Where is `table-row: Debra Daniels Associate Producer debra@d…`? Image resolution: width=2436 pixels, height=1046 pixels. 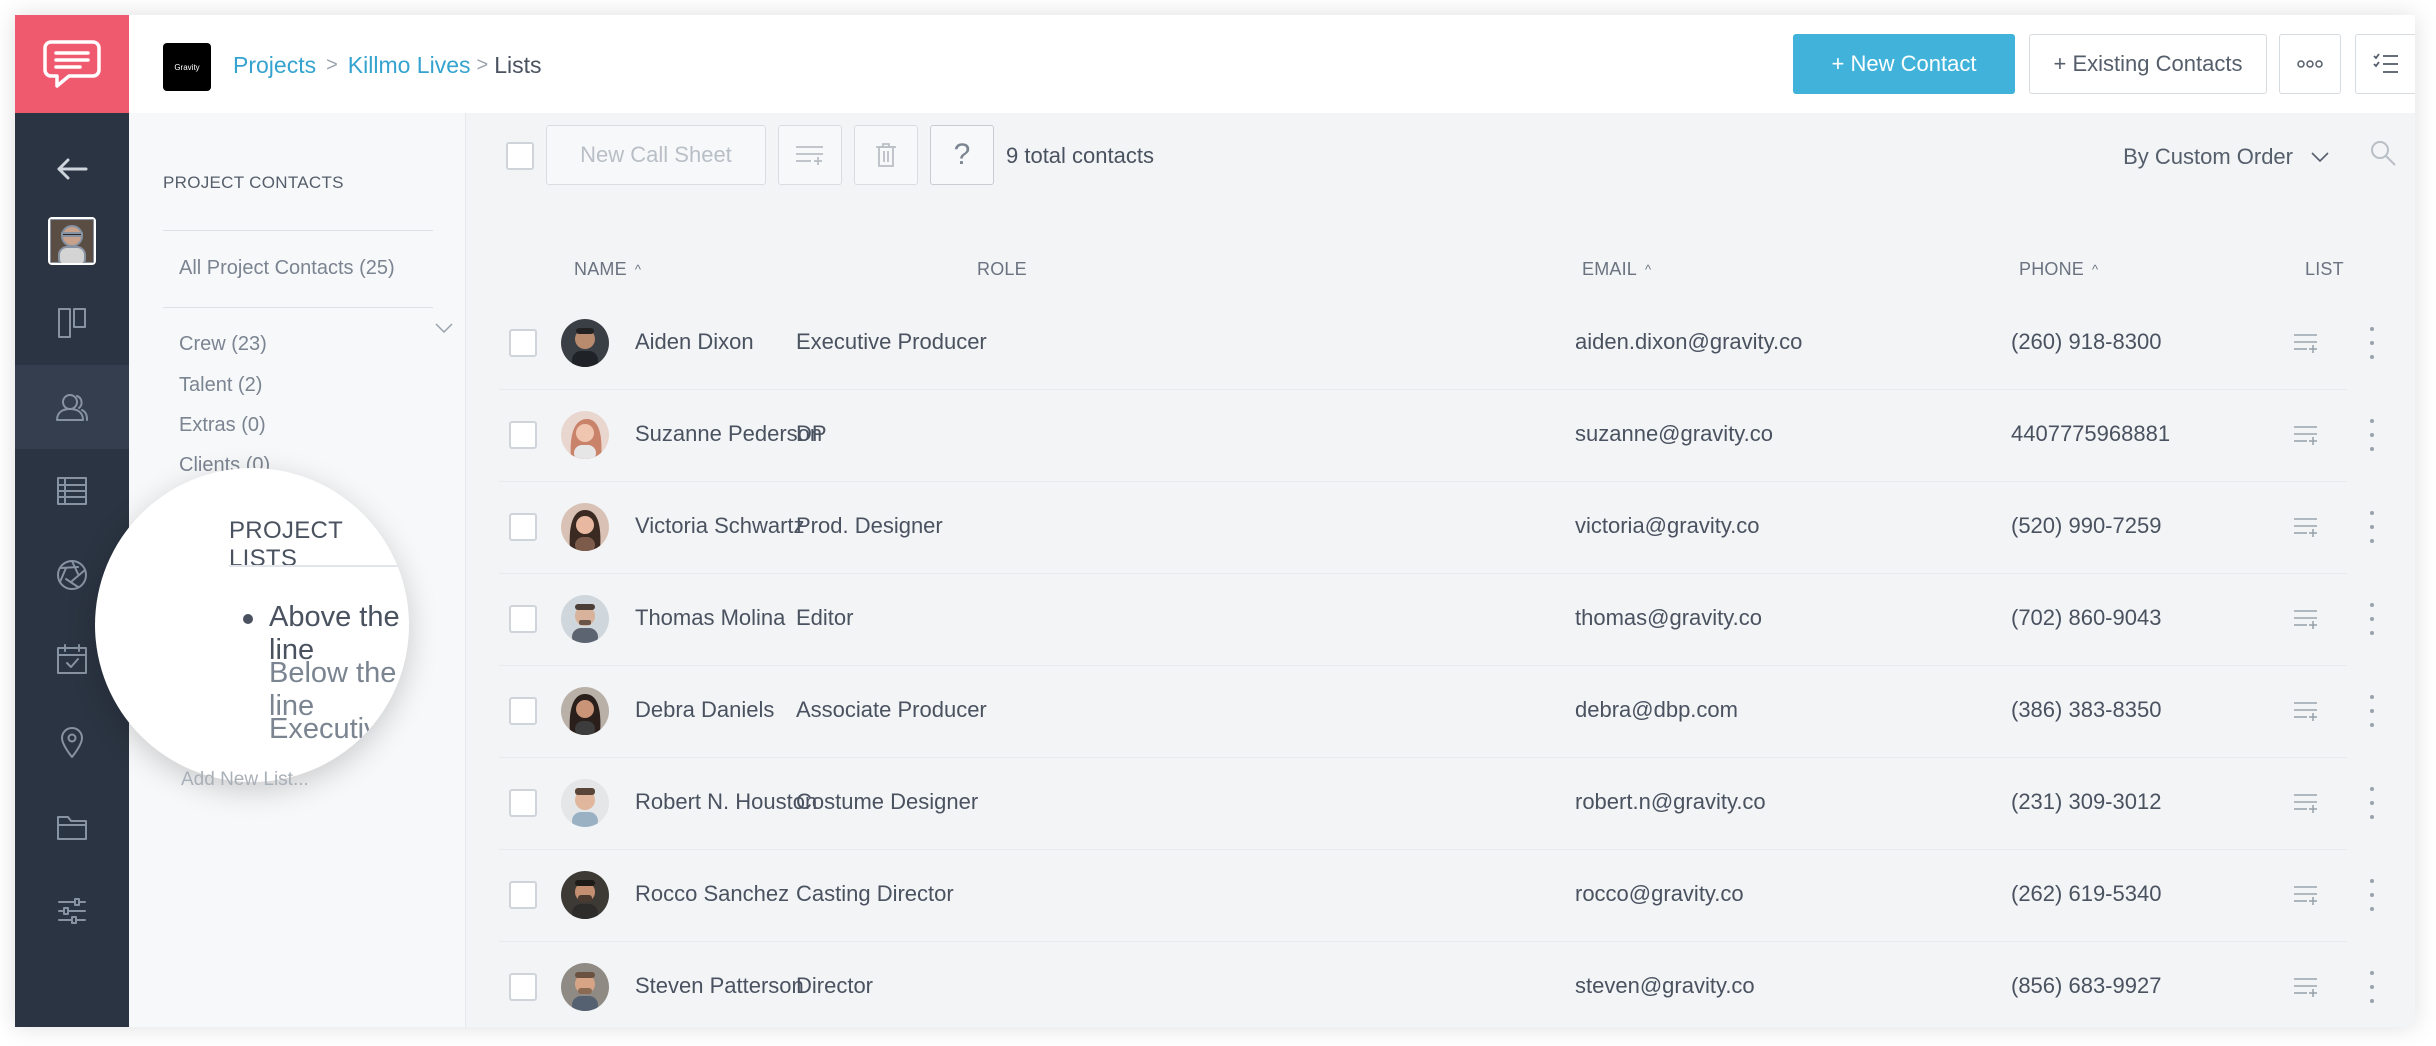
table-row: Debra Daniels Associate Producer debra@d… is located at coordinates (1436, 711).